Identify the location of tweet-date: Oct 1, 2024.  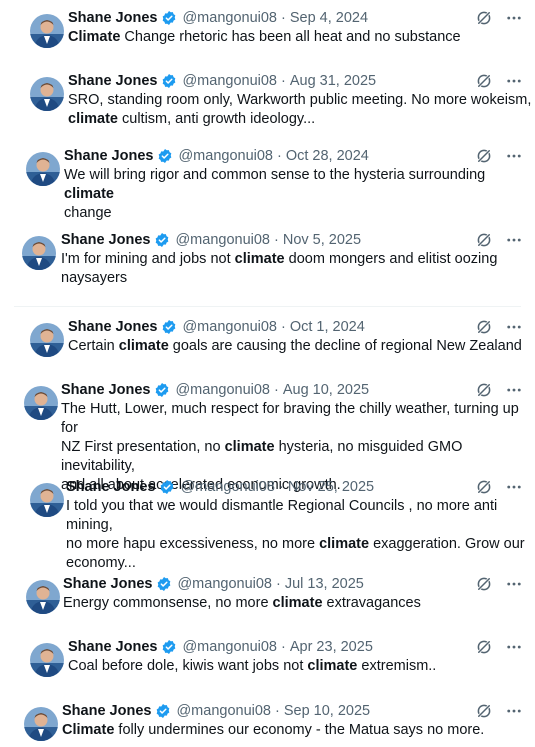
(327, 327).